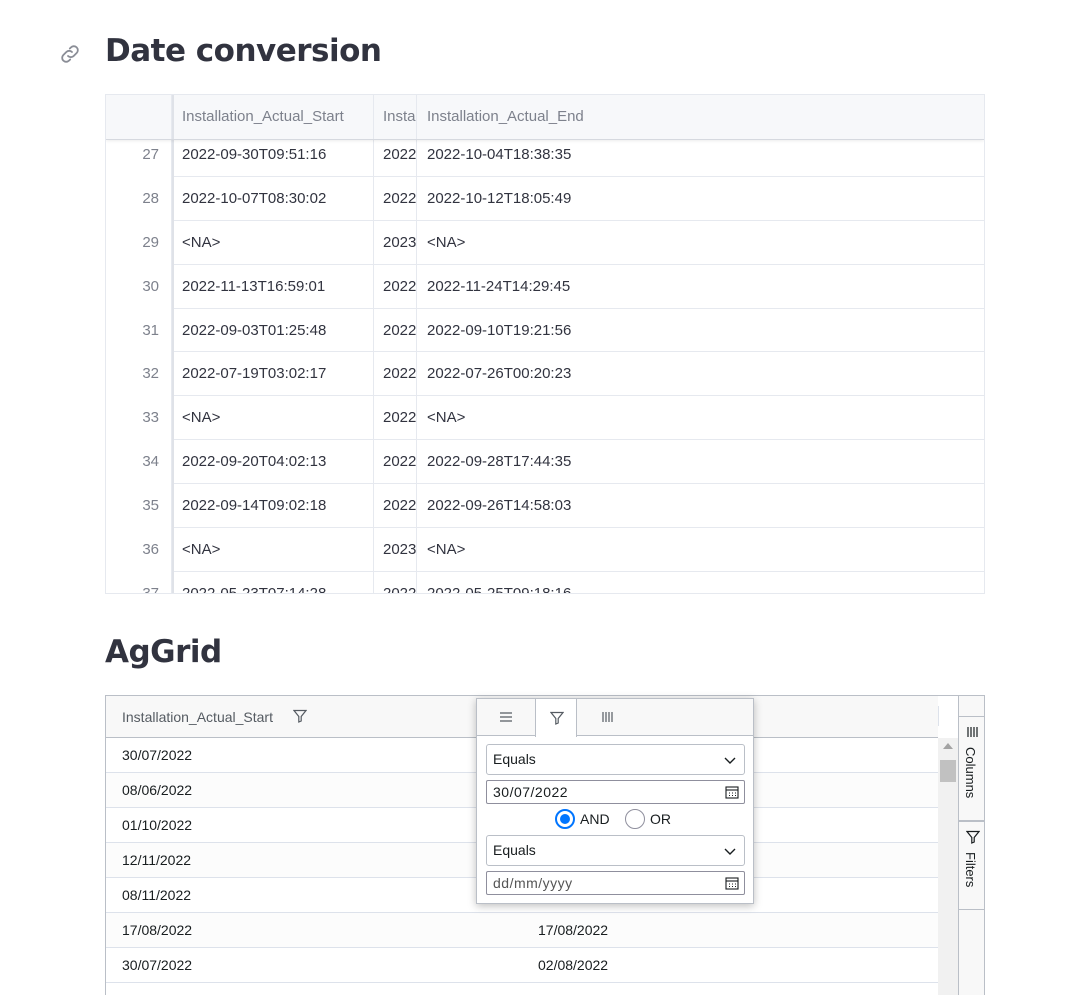  I want to click on table-row: 29 <NA> 2023 <NA>, so click(545, 242).